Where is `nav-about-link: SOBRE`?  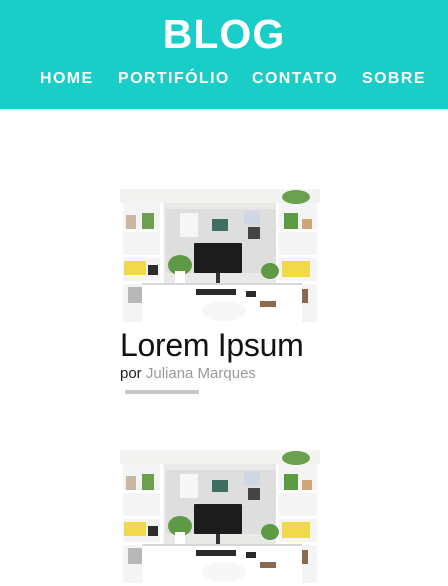 nav-about-link: SOBRE is located at coordinates (394, 79).